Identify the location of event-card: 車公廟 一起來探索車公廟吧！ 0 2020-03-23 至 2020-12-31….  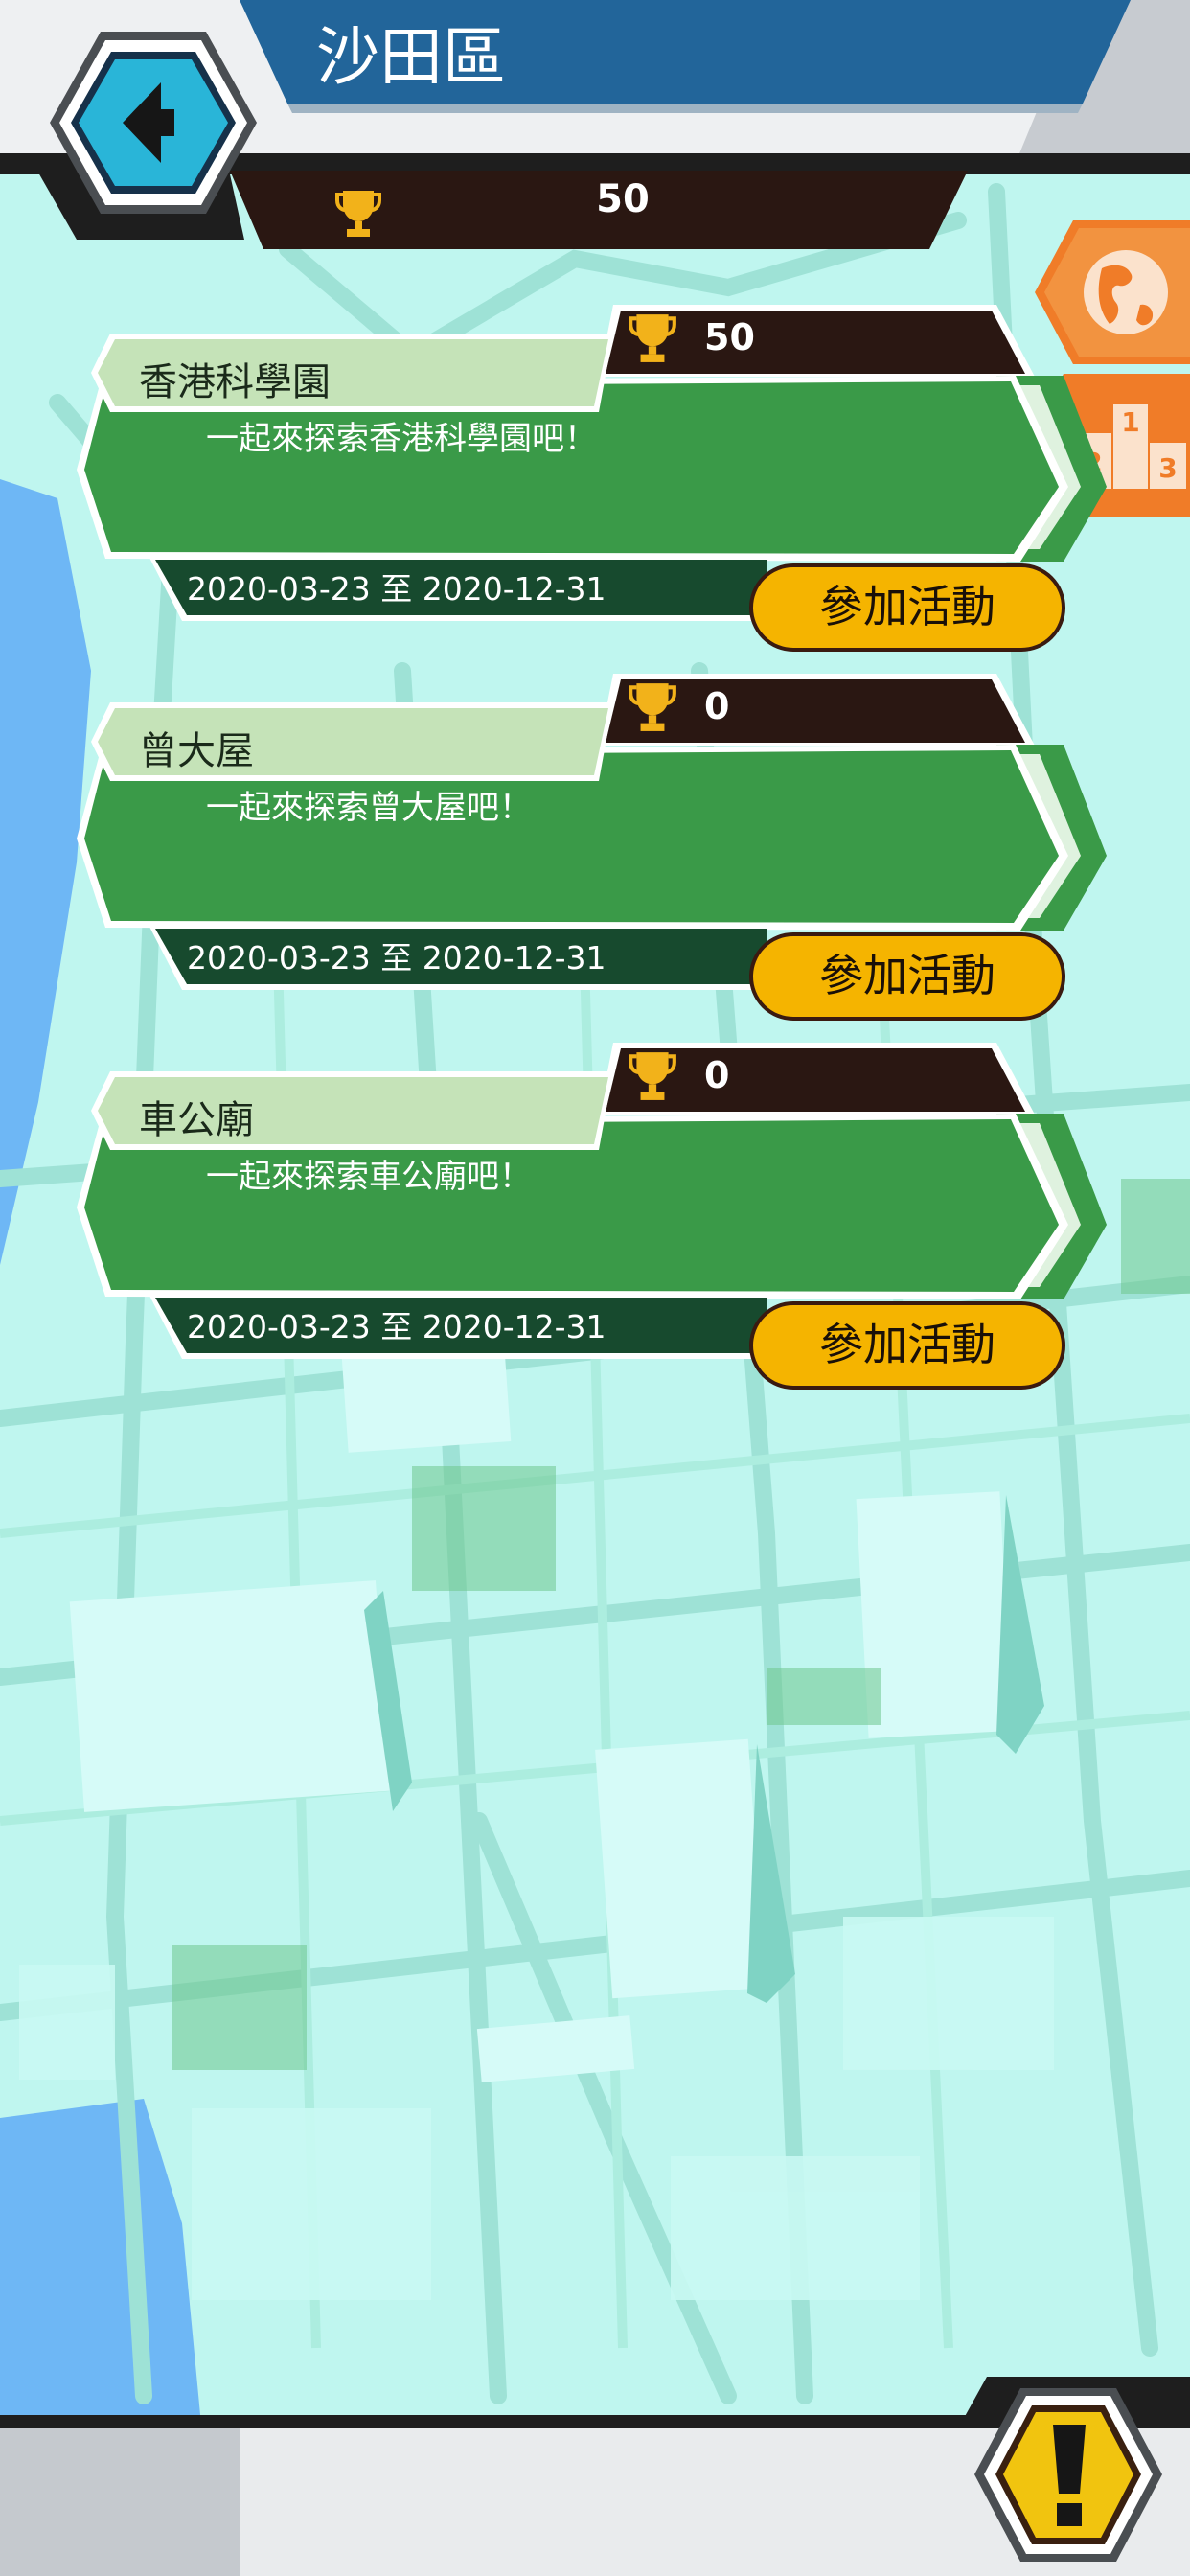
(604, 1217).